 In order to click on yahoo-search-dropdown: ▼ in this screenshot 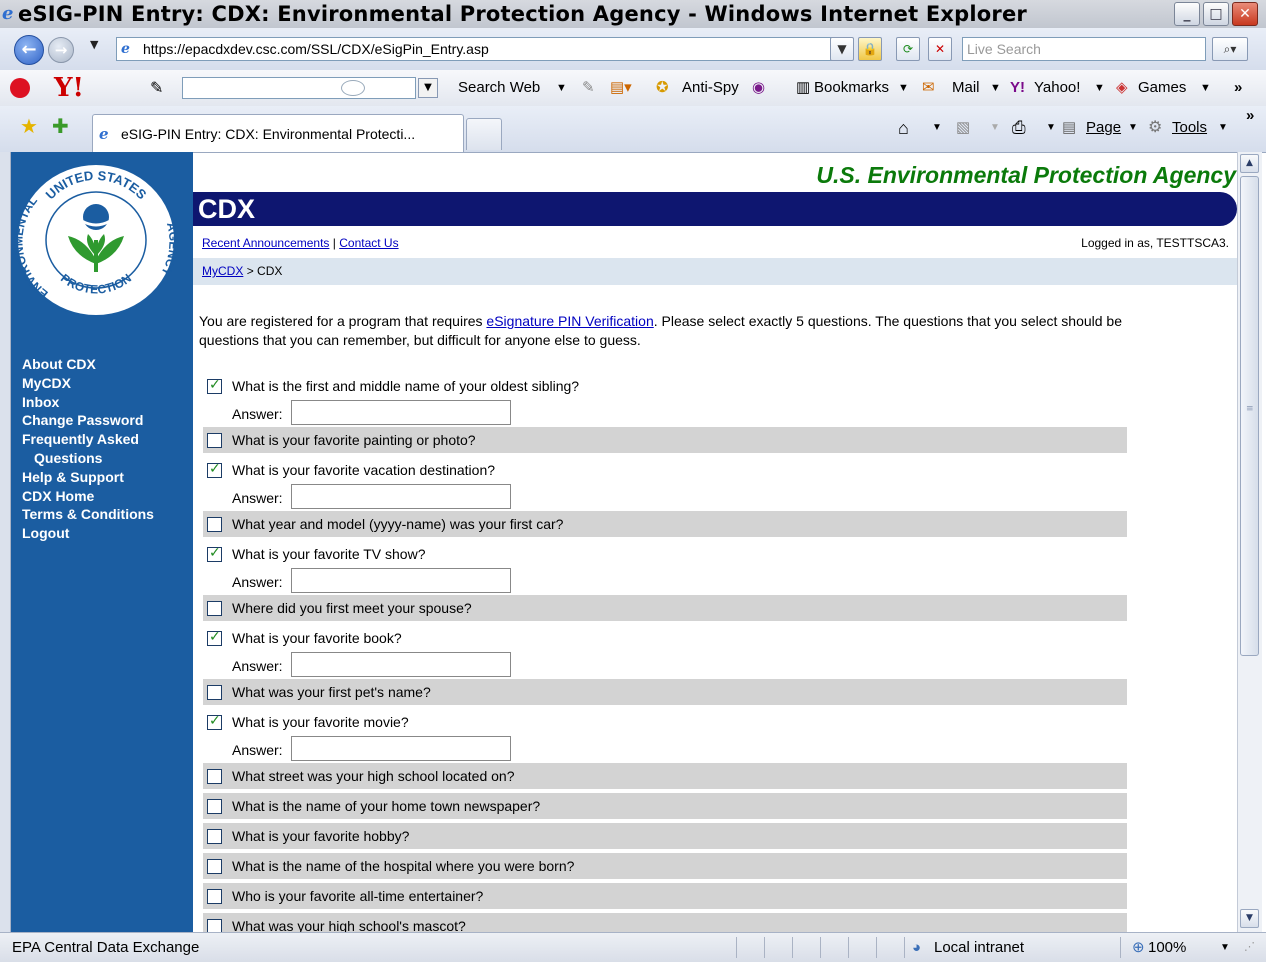, I will do `click(428, 88)`.